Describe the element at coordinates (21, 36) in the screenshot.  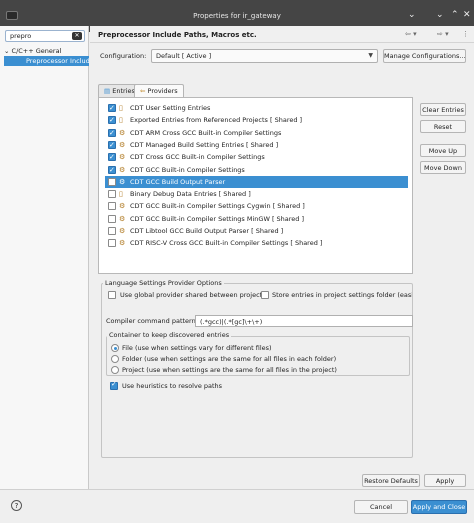
I see `filter-value: prepro` at that location.